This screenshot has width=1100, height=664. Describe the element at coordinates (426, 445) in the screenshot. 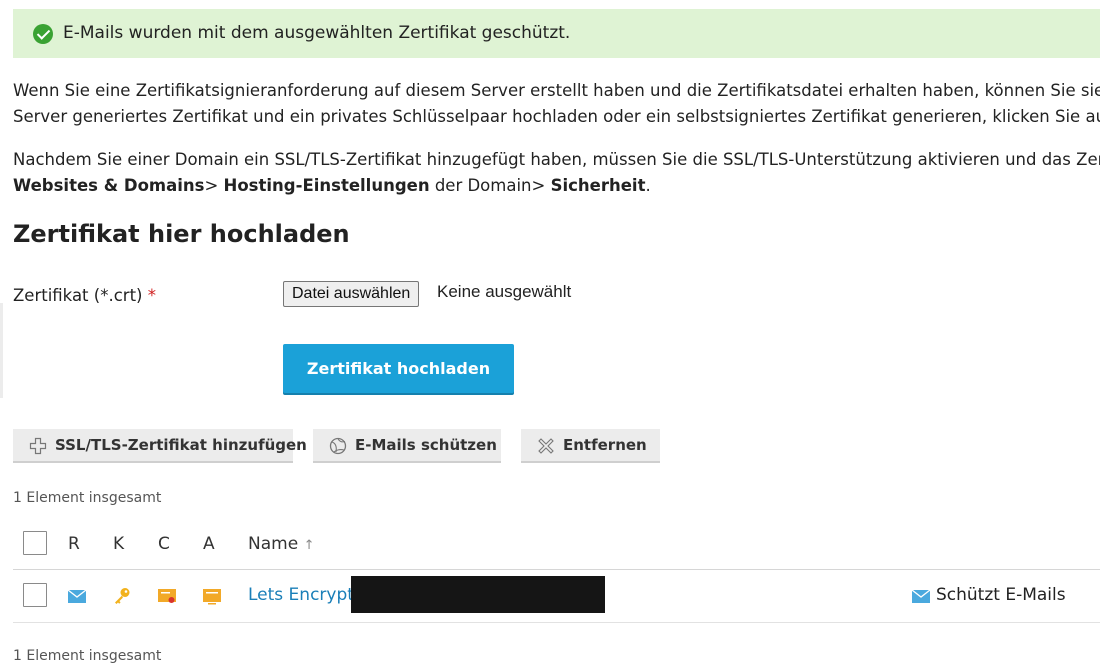

I see `protect-emails-label: E-Mails schützen` at that location.